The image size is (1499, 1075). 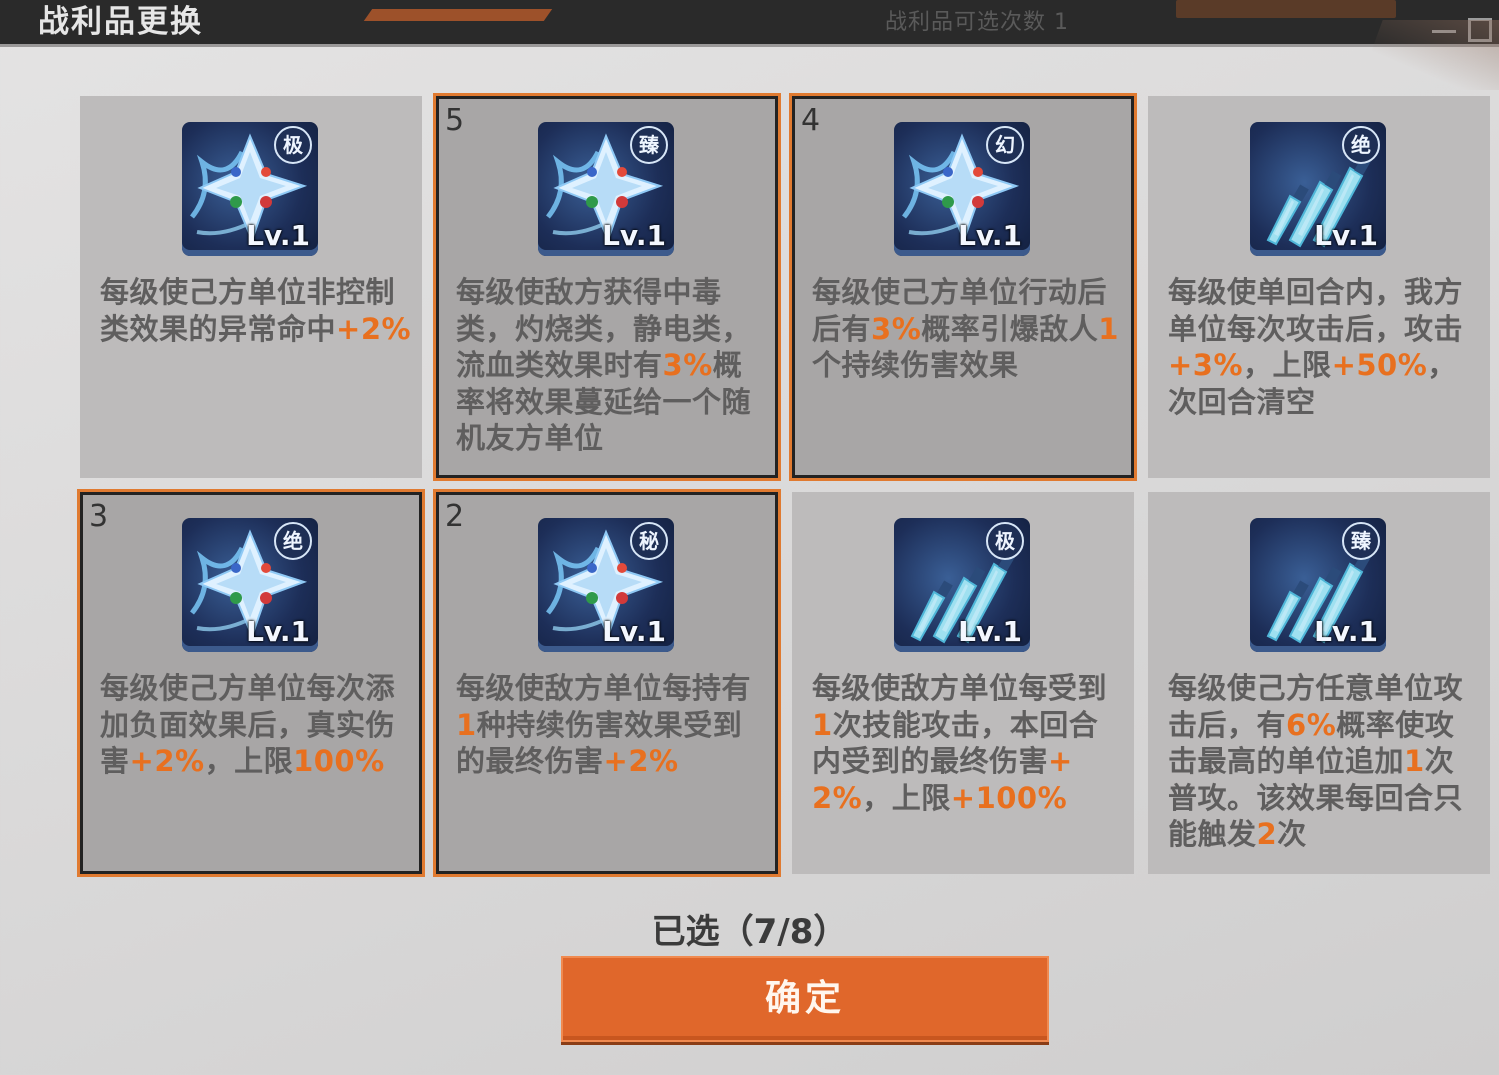 What do you see at coordinates (339, 761) in the screenshot?
I see `highlight-value: 100%` at bounding box center [339, 761].